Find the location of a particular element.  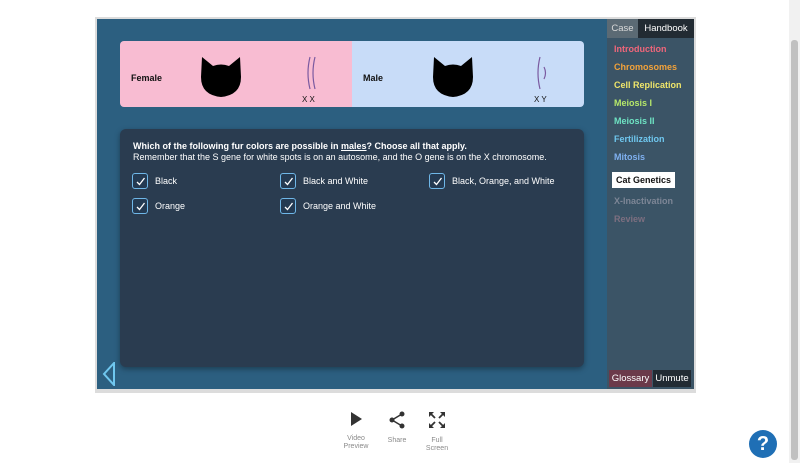

glossary-button: Glossary is located at coordinates (630, 378).